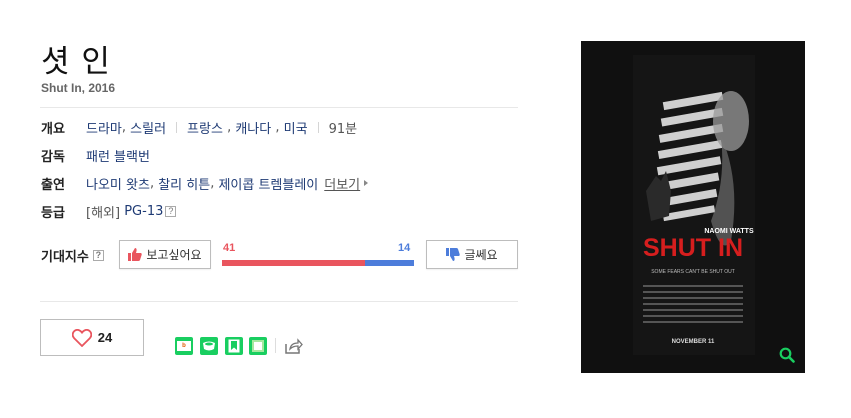 The height and width of the screenshot is (418, 851). I want to click on dislike-count: 14, so click(404, 248).